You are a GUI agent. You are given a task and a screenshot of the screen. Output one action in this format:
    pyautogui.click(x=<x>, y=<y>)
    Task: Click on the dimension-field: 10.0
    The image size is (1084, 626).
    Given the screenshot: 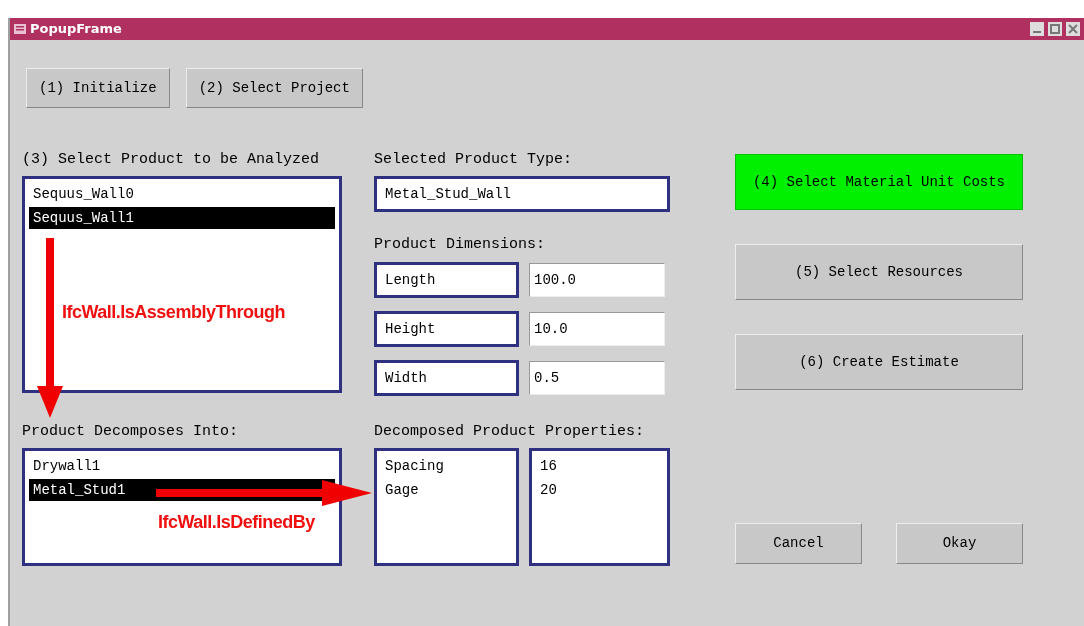 What is the action you would take?
    pyautogui.click(x=597, y=329)
    